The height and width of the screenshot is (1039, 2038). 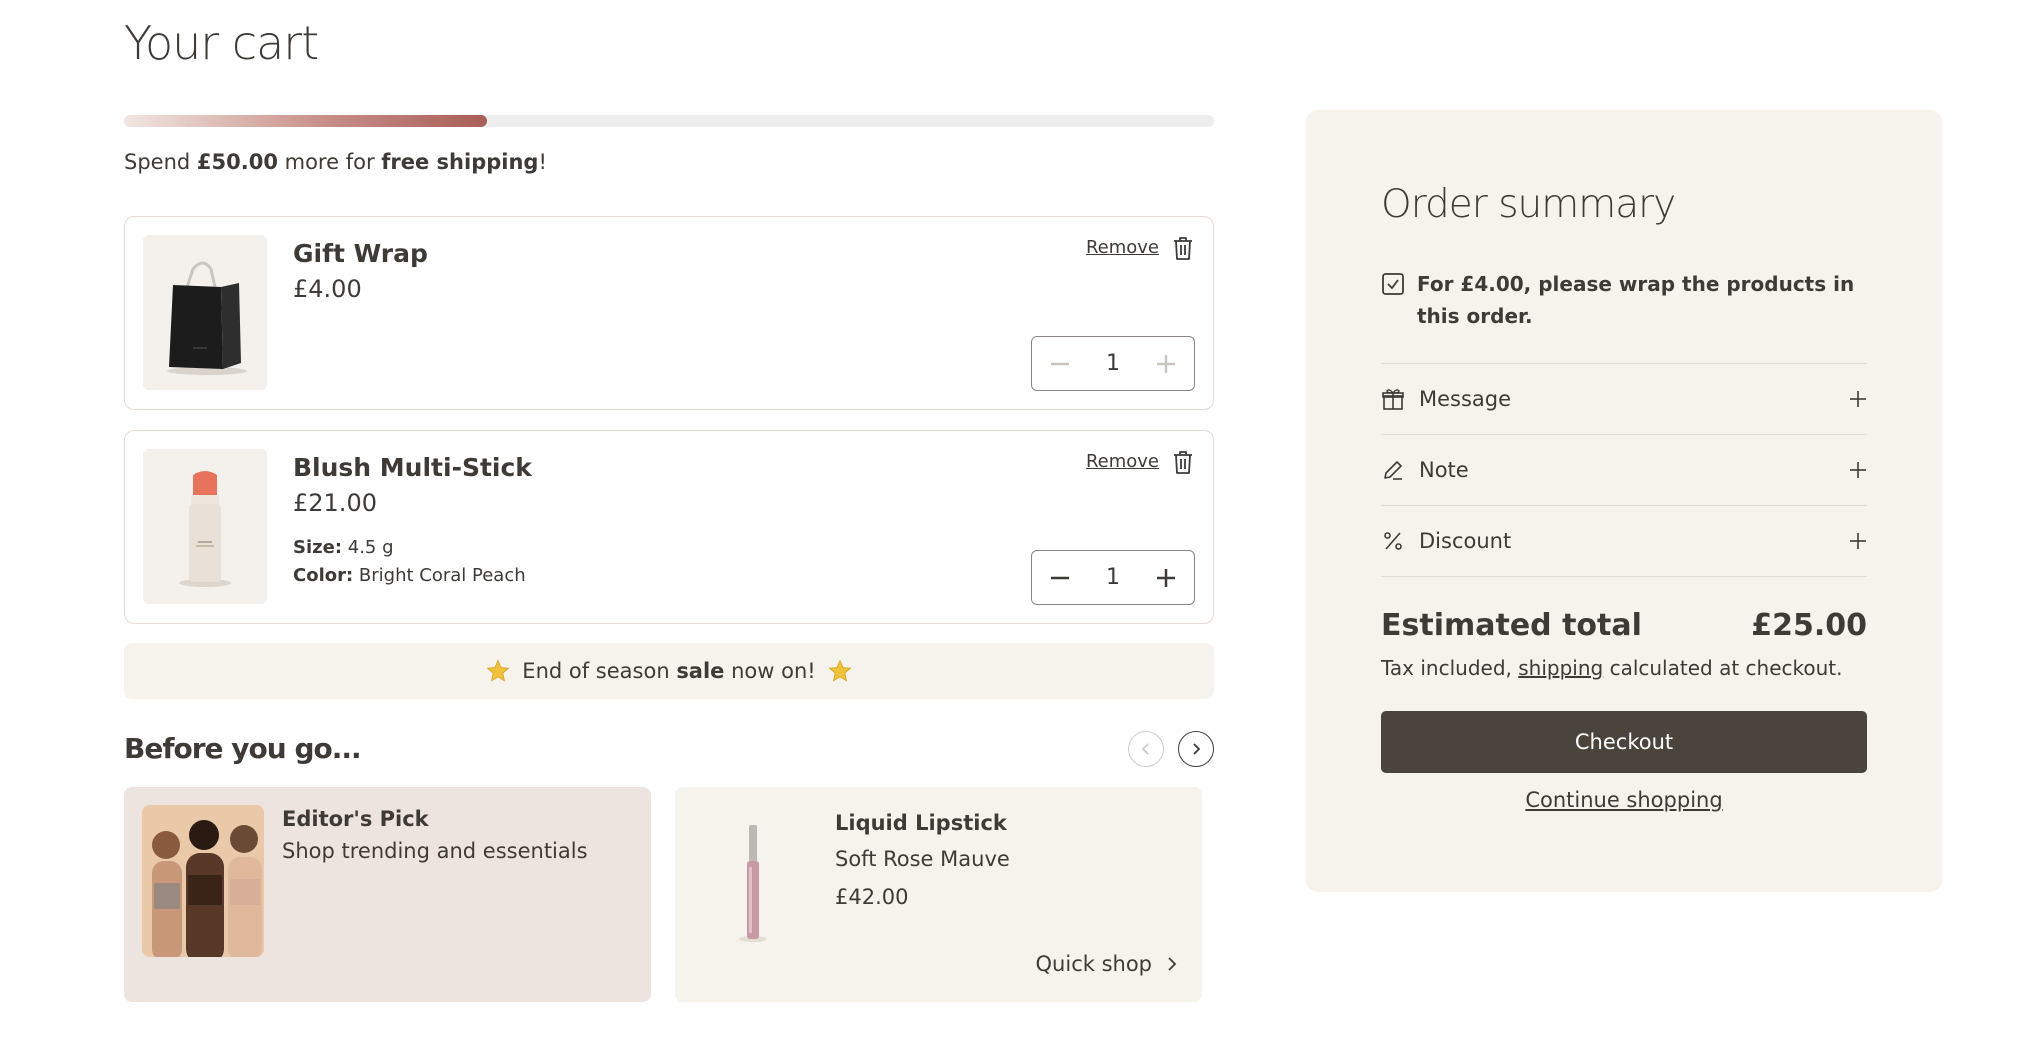 What do you see at coordinates (1560, 668) in the screenshot?
I see `shipping-link: shipping` at bounding box center [1560, 668].